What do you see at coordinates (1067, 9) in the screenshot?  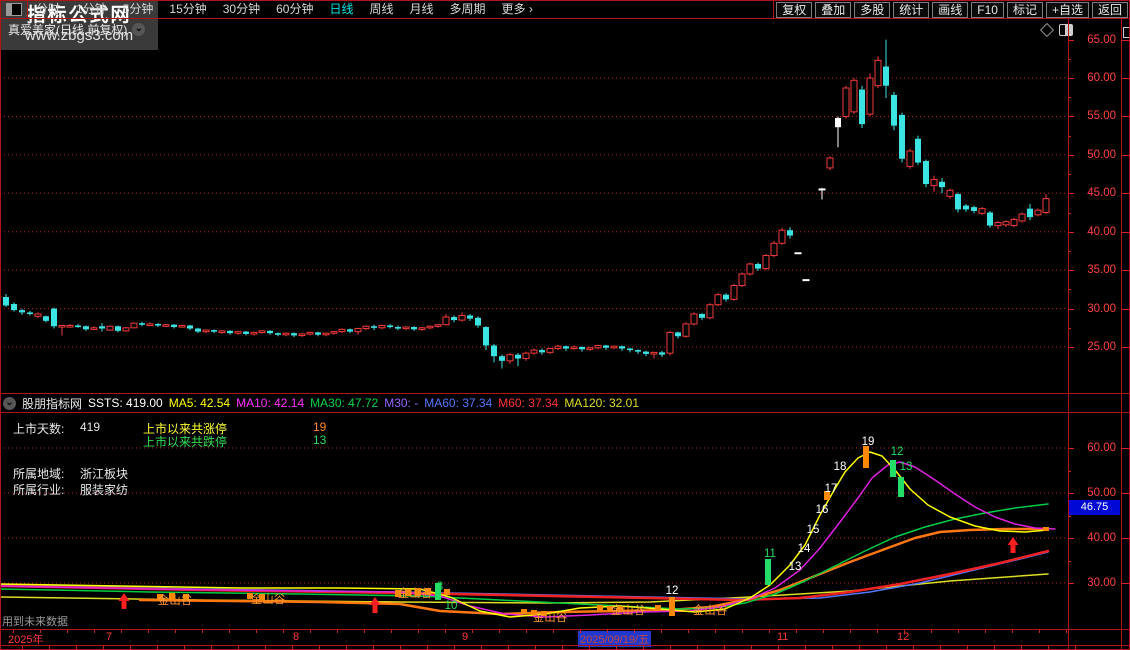 I see `toolbar-button-8: +自选` at bounding box center [1067, 9].